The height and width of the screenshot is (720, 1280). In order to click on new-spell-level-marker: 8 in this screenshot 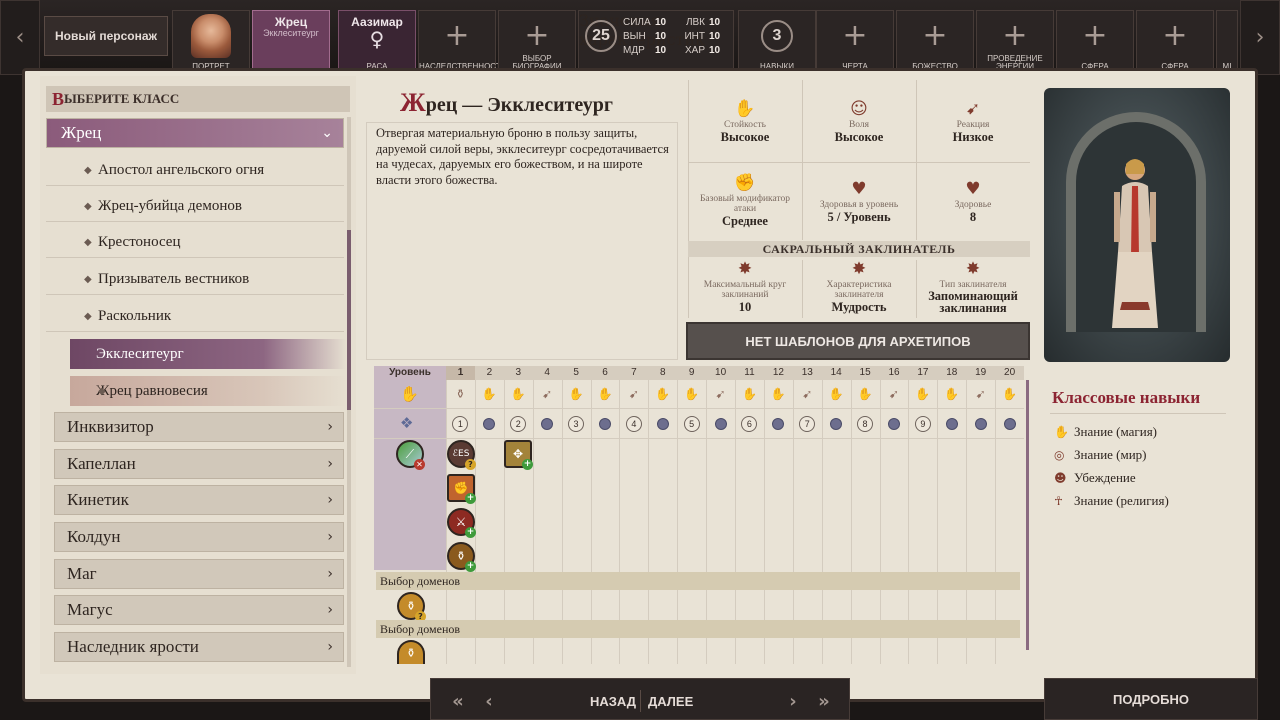, I will do `click(865, 424)`.